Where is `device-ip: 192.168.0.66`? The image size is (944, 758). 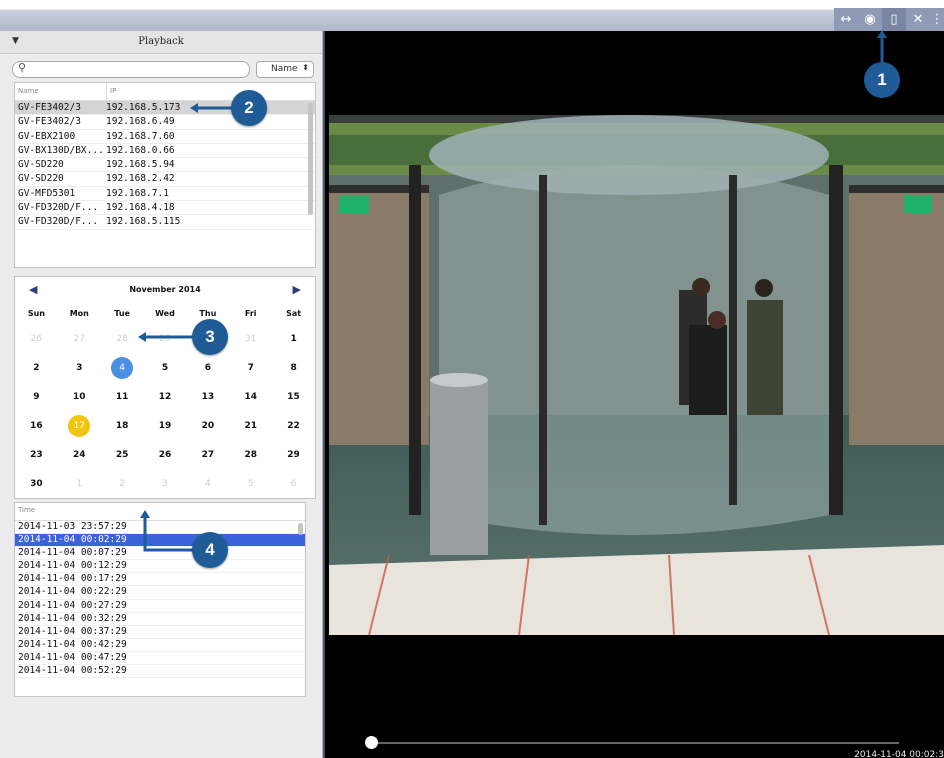 device-ip: 192.168.0.66 is located at coordinates (140, 150).